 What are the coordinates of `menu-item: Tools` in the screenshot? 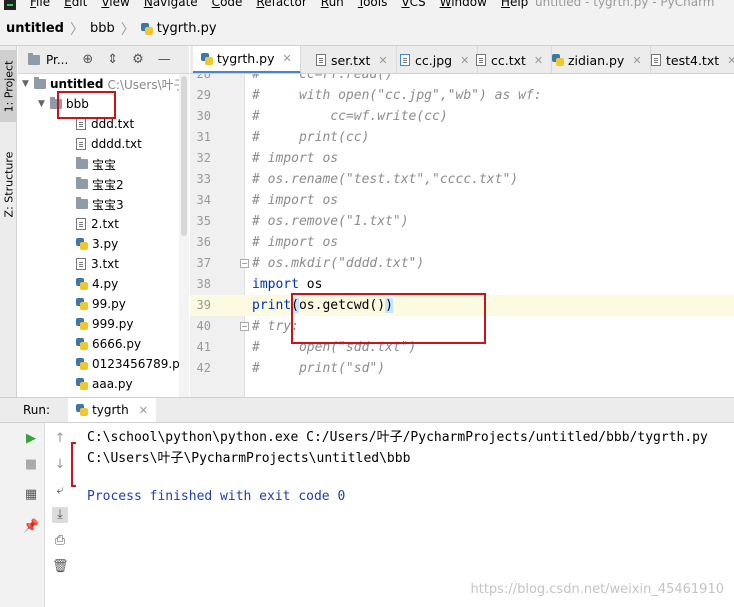 It's located at (373, 4).